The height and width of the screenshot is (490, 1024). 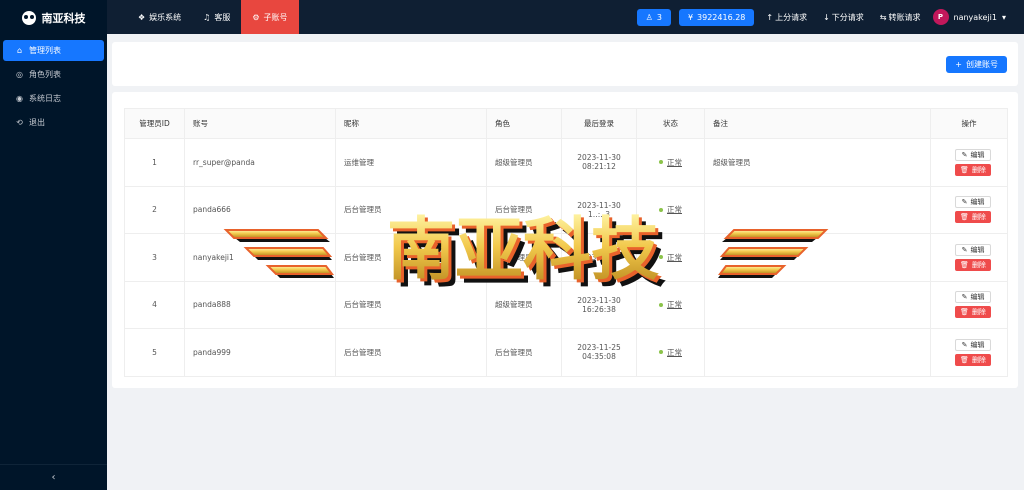 What do you see at coordinates (142, 17) in the screenshot?
I see `dropbox-icon: ❖` at bounding box center [142, 17].